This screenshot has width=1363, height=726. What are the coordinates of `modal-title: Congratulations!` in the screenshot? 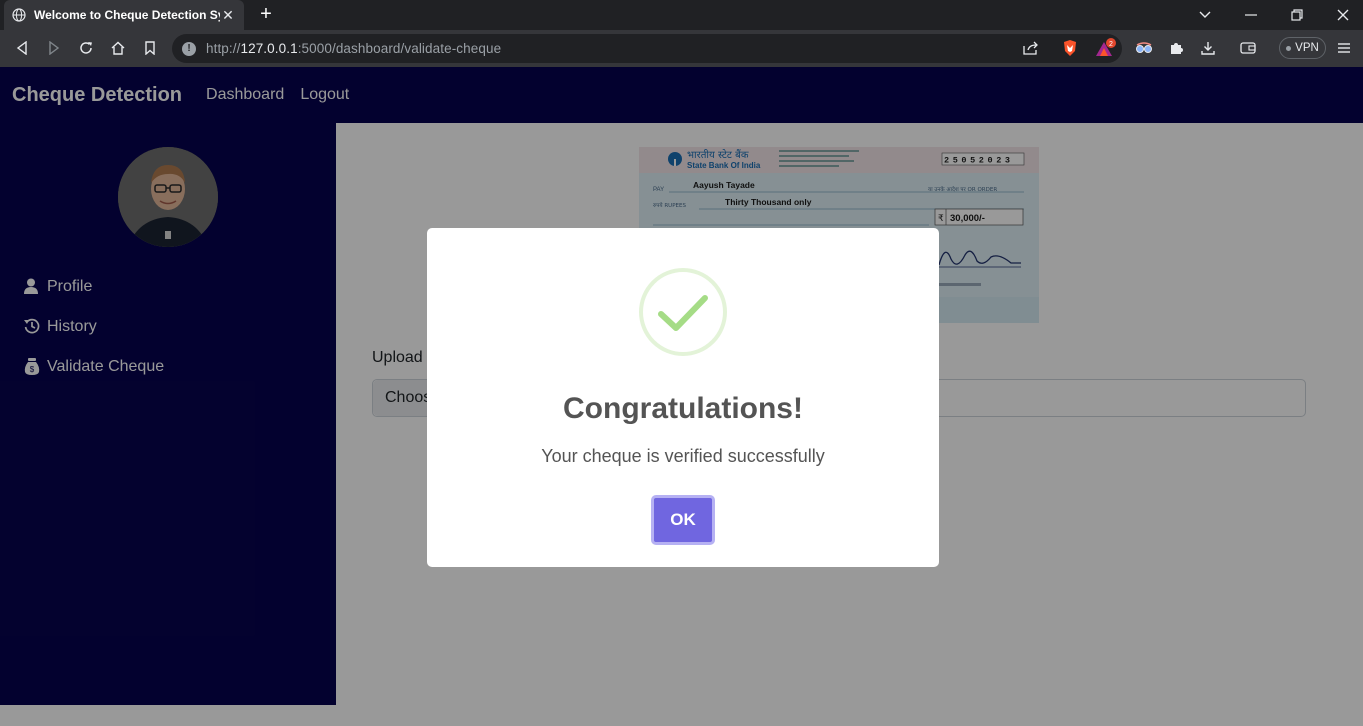 It's located at (683, 408).